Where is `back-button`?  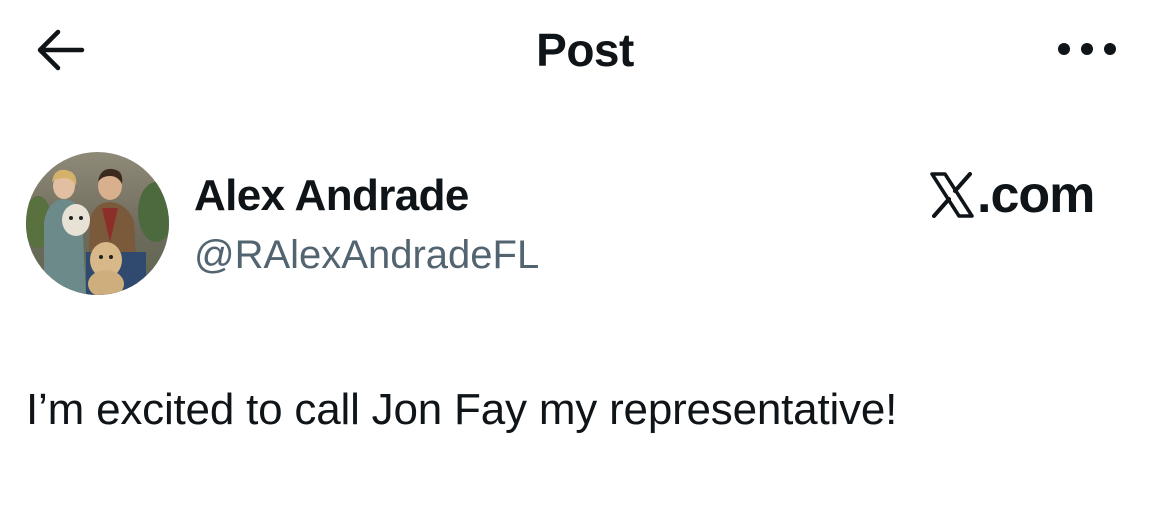 back-button is located at coordinates (60, 50).